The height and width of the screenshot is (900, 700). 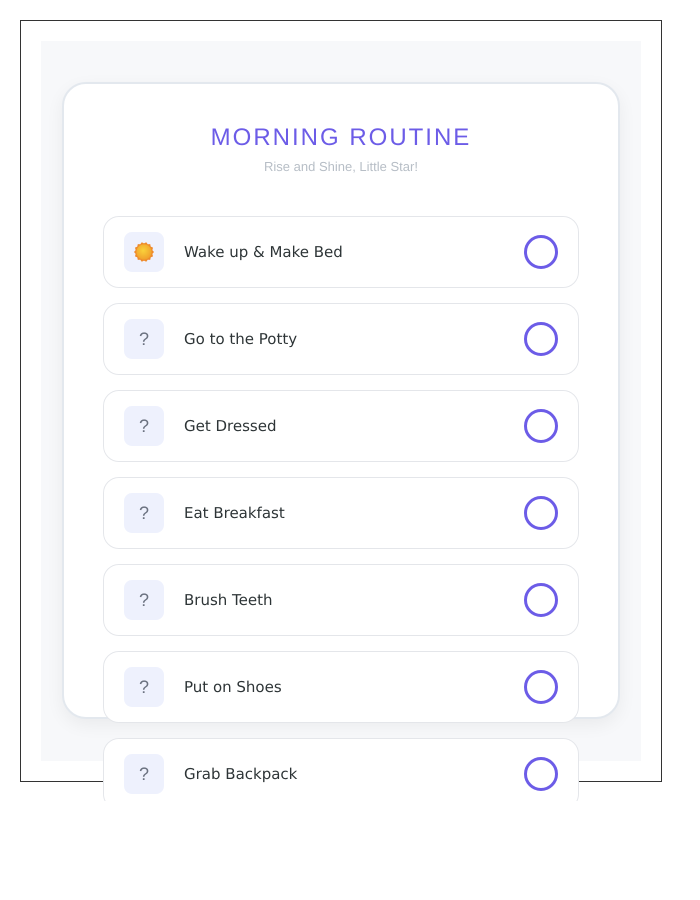 I want to click on task-label: Get Dressed, so click(x=230, y=426).